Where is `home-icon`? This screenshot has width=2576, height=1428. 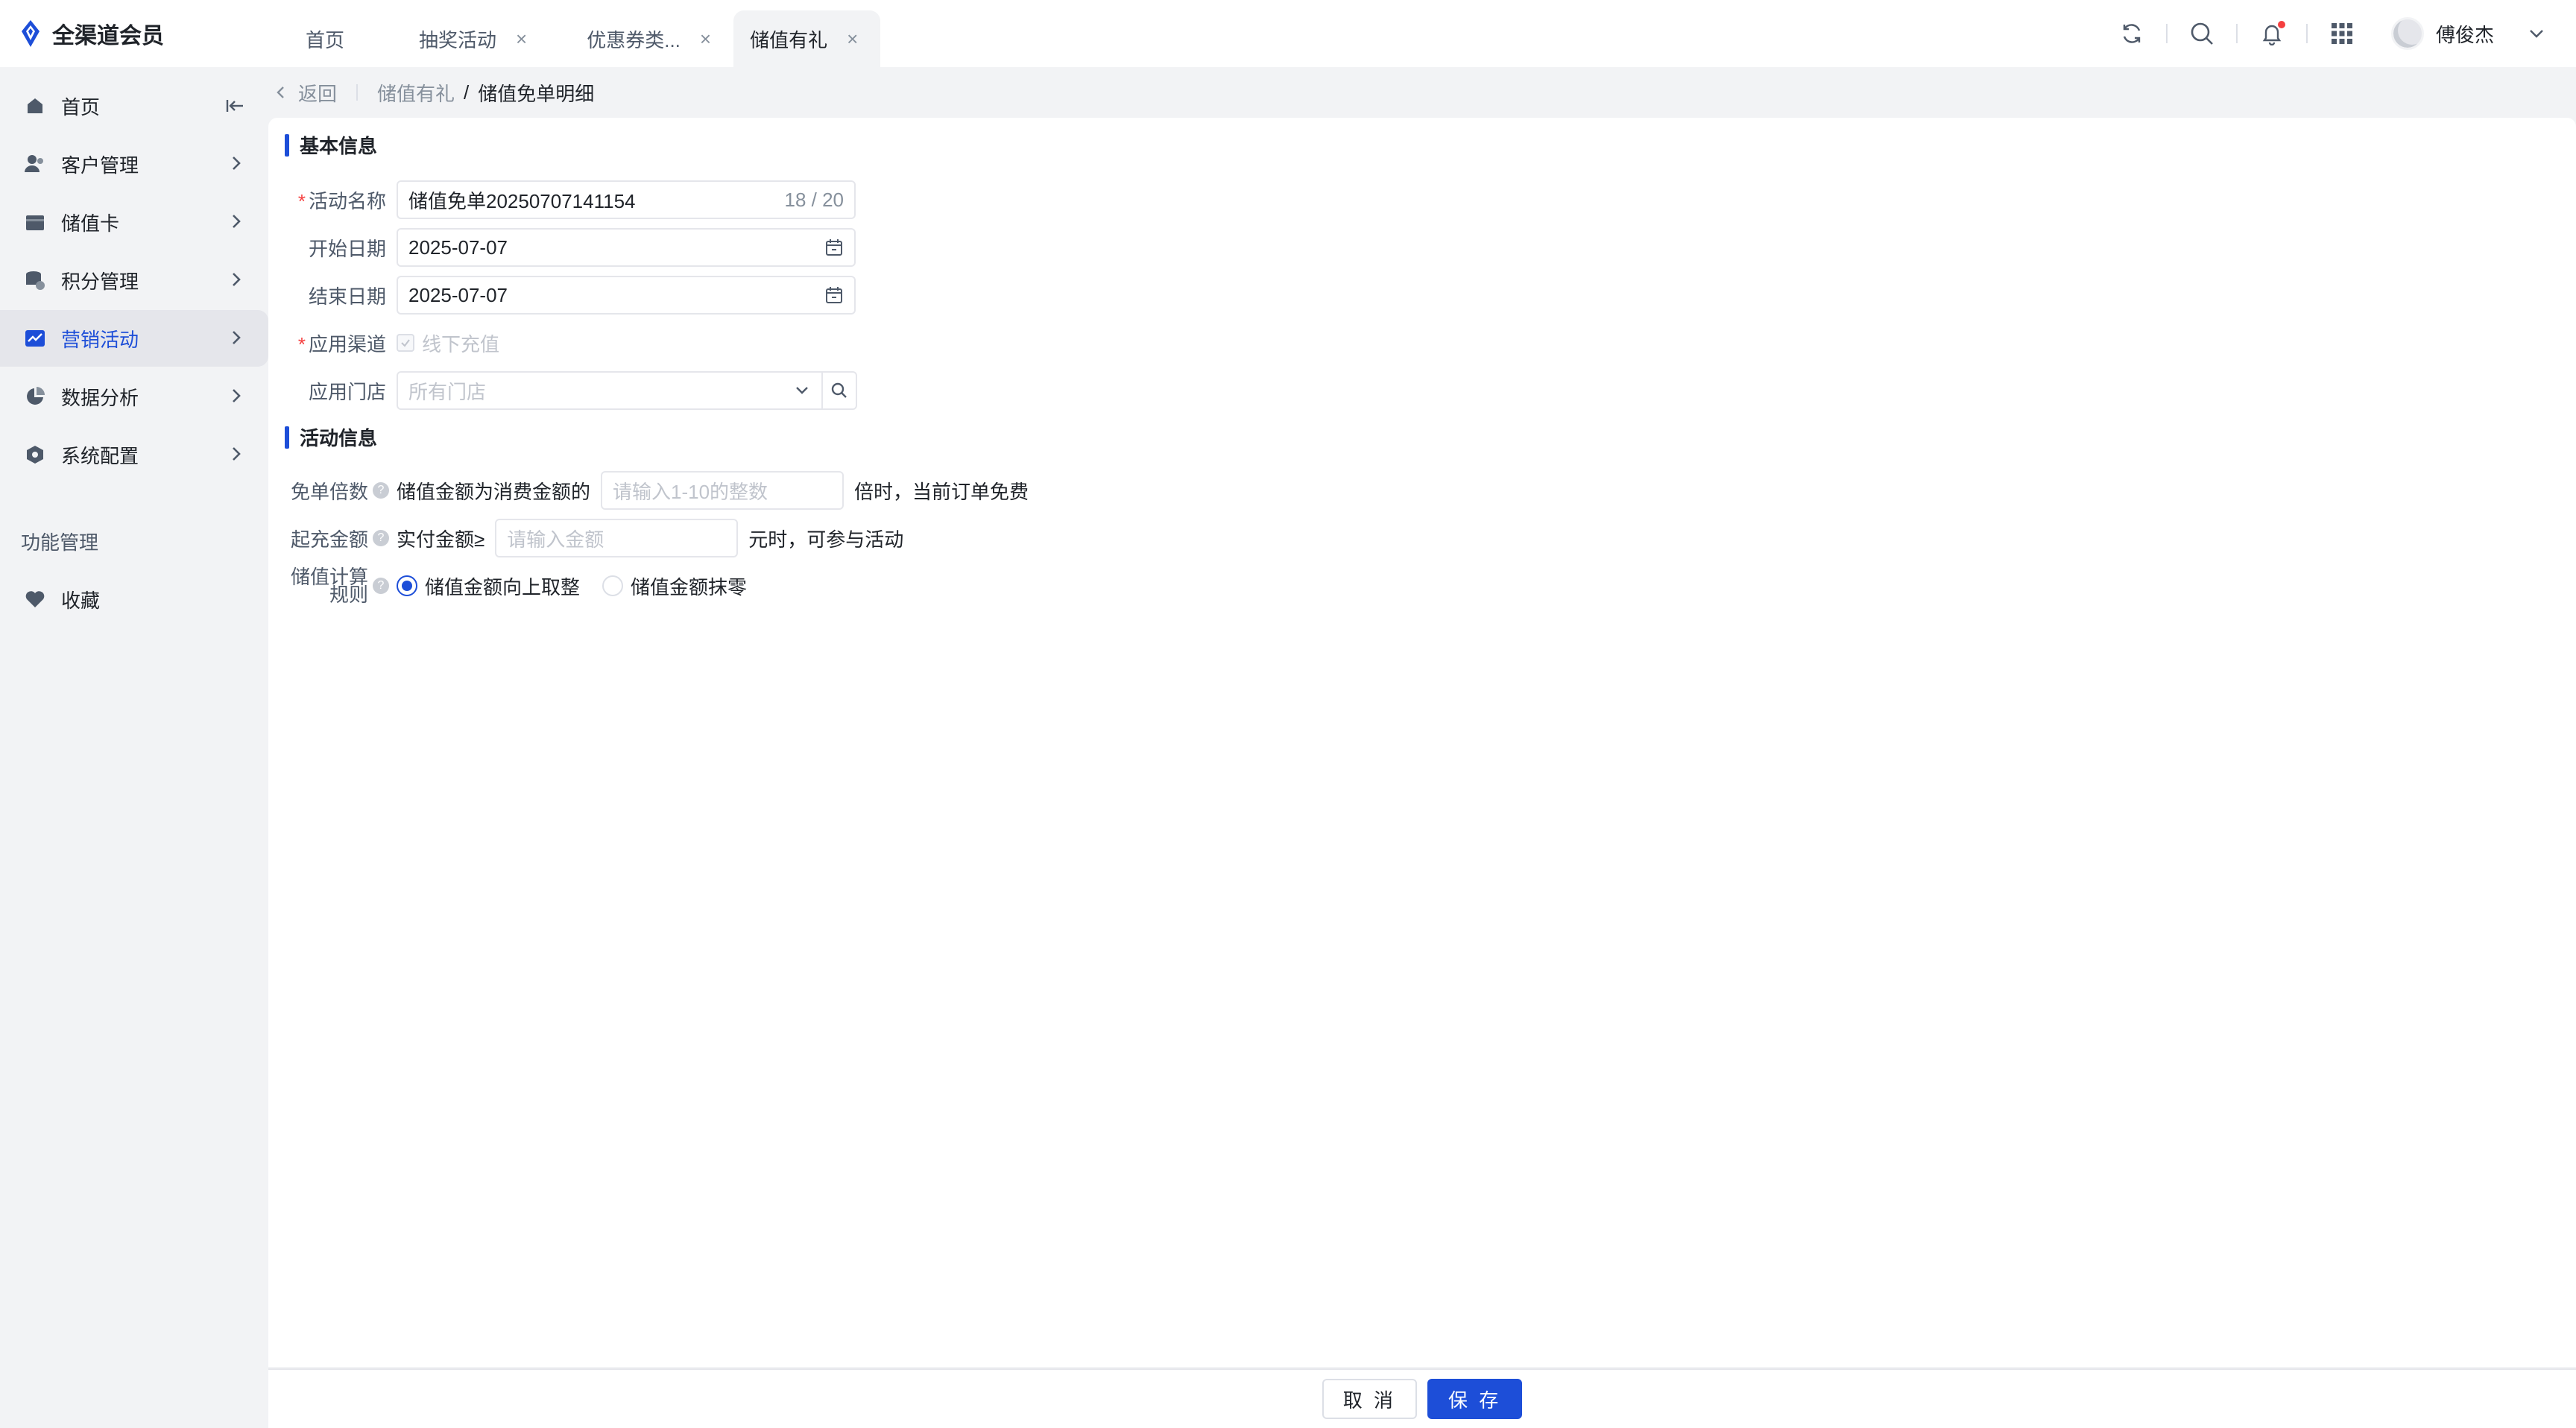 home-icon is located at coordinates (35, 106).